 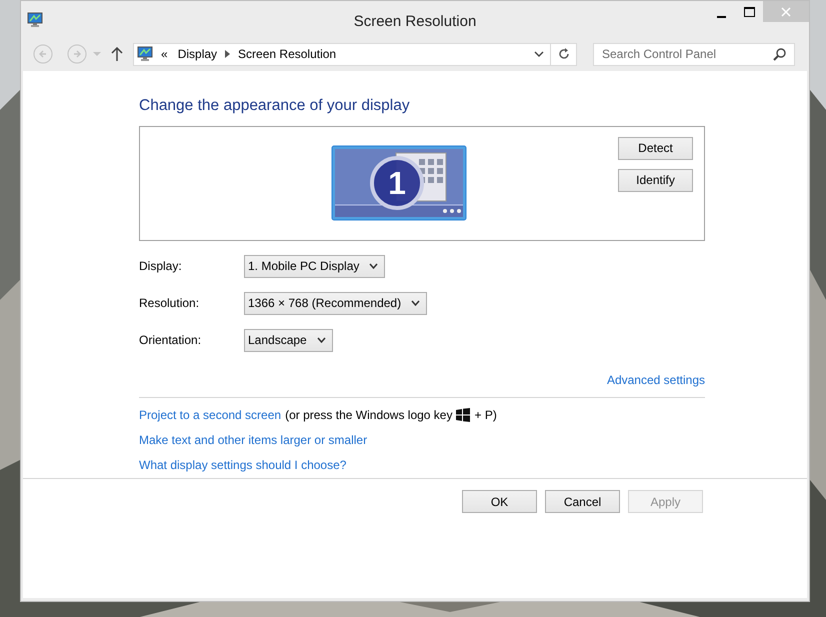 What do you see at coordinates (161, 267) in the screenshot?
I see `field-label: Display:` at bounding box center [161, 267].